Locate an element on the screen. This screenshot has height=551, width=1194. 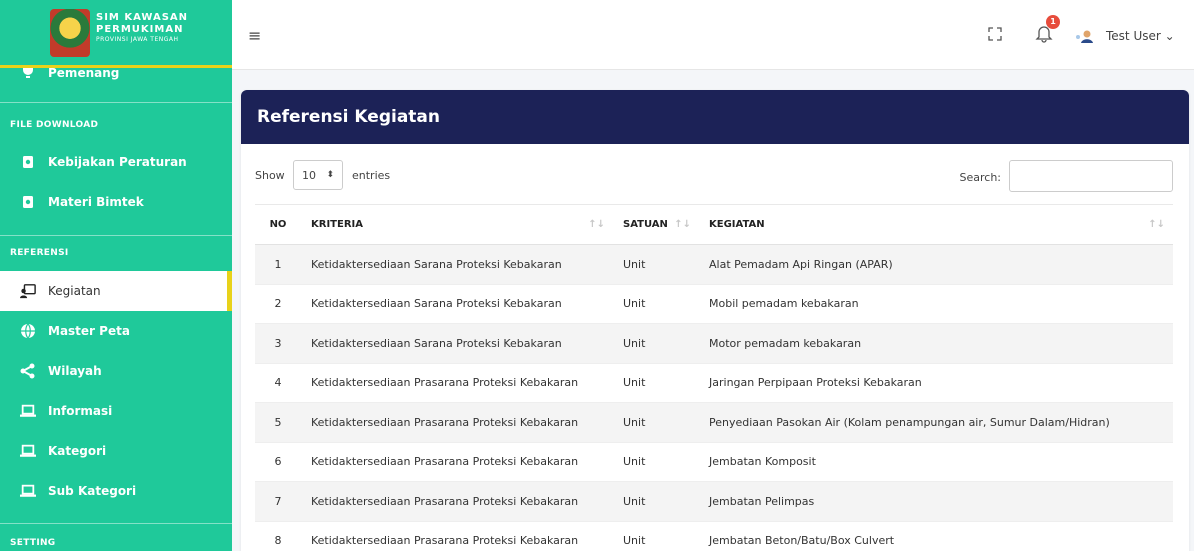
avatar is located at coordinates (1085, 35).